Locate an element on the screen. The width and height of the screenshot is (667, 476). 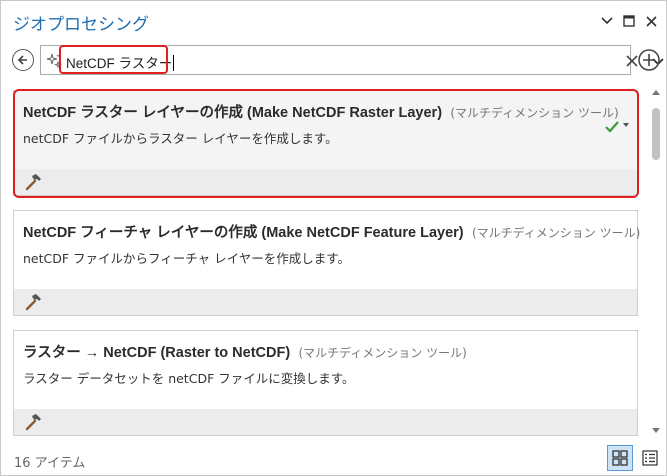
close-icon is located at coordinates (651, 21).